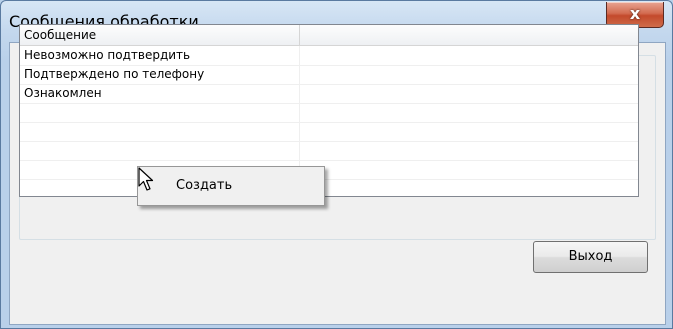 This screenshot has height=329, width=673. What do you see at coordinates (635, 13) in the screenshot?
I see `close-icon: x` at bounding box center [635, 13].